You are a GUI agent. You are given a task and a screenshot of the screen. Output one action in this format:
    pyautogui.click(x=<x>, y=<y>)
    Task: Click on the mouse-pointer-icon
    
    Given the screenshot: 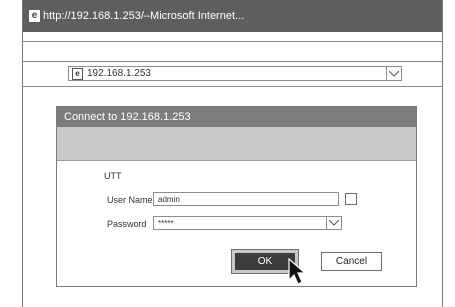 What is the action you would take?
    pyautogui.click(x=297, y=271)
    